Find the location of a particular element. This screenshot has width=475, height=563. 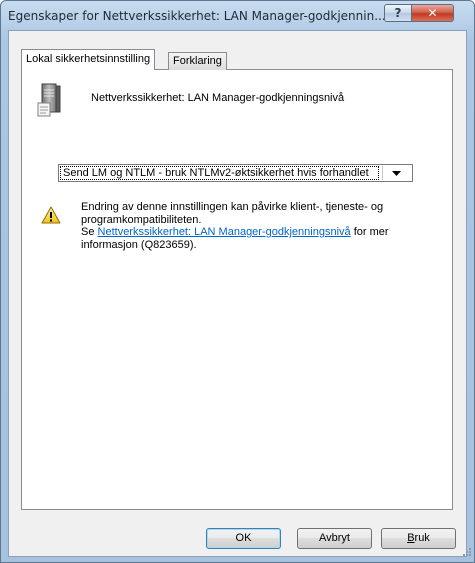

help-button: ? is located at coordinates (398, 13).